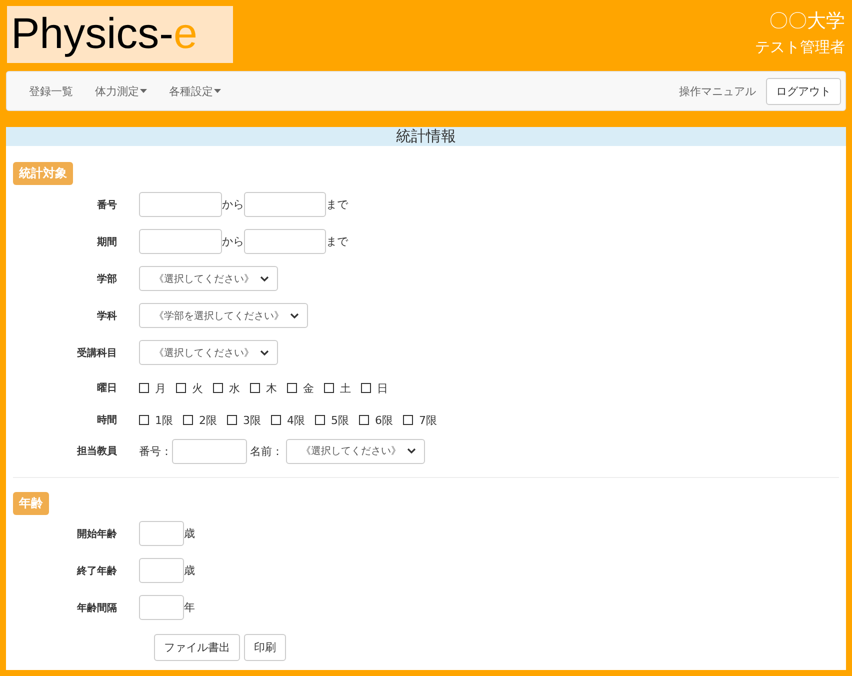 This screenshot has height=676, width=852. I want to click on field-label: 担当教員, so click(97, 451).